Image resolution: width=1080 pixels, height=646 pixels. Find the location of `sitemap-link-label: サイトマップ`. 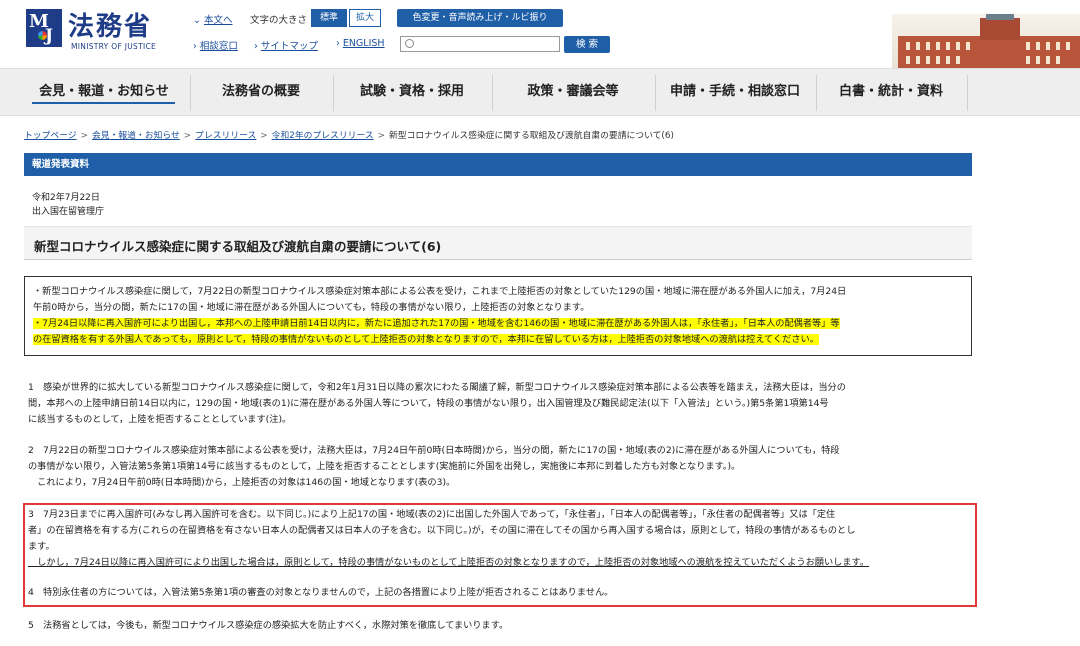

sitemap-link-label: サイトマップ is located at coordinates (289, 46).